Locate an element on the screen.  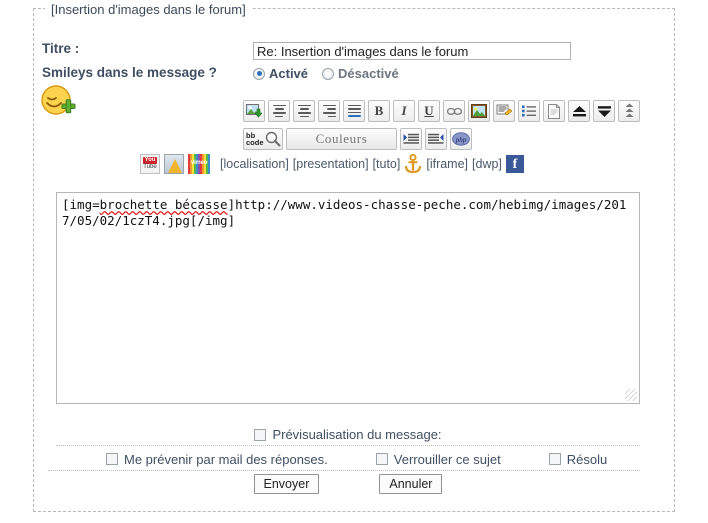
preview-row: Prévisualisation du message: is located at coordinates (348, 435).